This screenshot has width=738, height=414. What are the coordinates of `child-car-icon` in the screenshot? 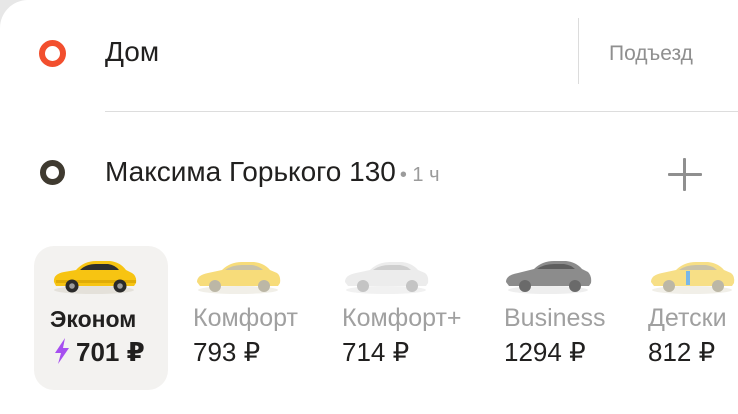 It's located at (693, 278).